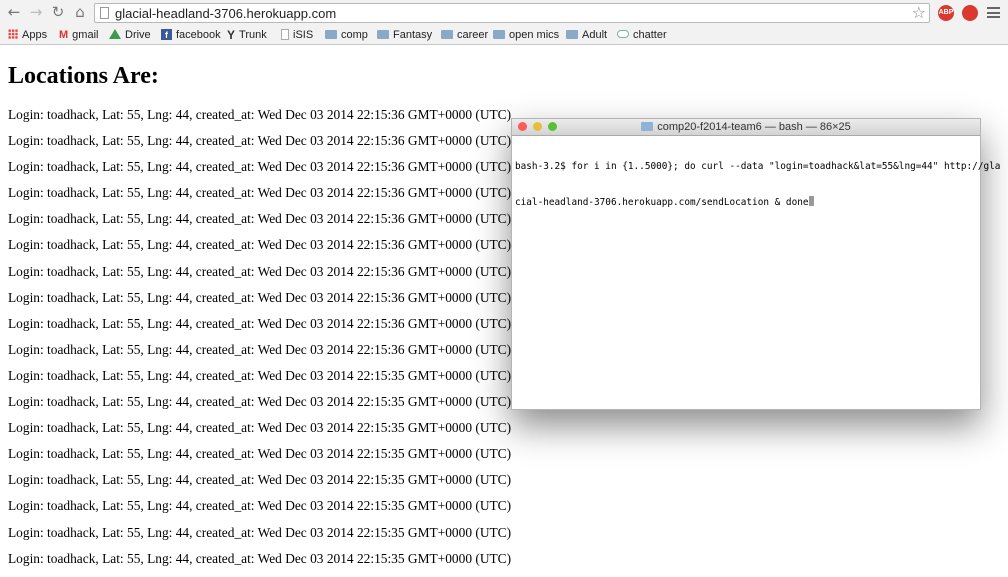 The image size is (1008, 577). Describe the element at coordinates (253, 35) in the screenshot. I see `bookmark-label: Trunk` at that location.